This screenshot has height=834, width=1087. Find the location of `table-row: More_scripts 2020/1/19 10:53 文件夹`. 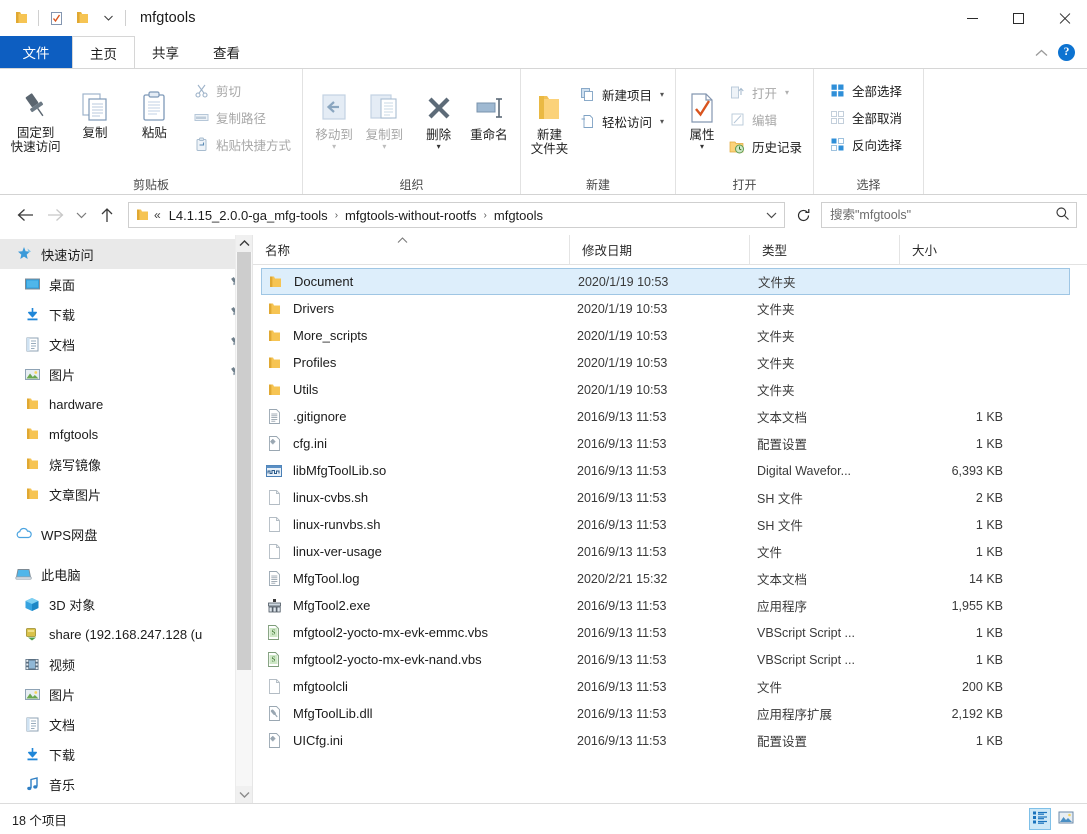

table-row: More_scripts 2020/1/19 10:53 文件夹 is located at coordinates (665, 335).